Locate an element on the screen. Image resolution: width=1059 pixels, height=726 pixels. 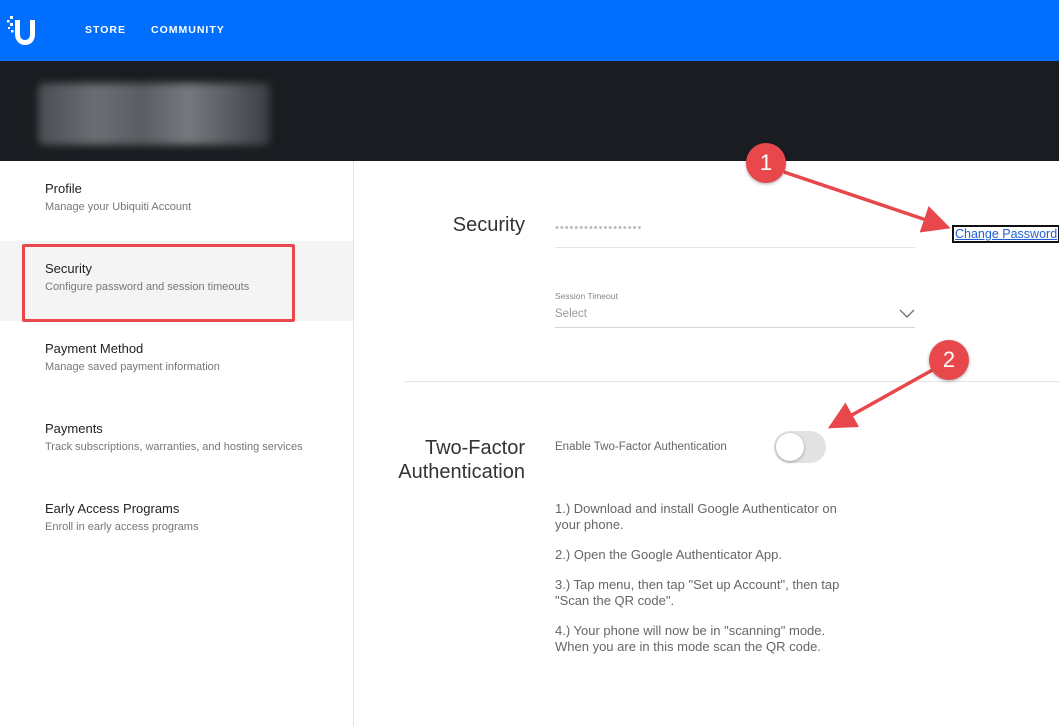
session-timeout-select: Select is located at coordinates (735, 316).